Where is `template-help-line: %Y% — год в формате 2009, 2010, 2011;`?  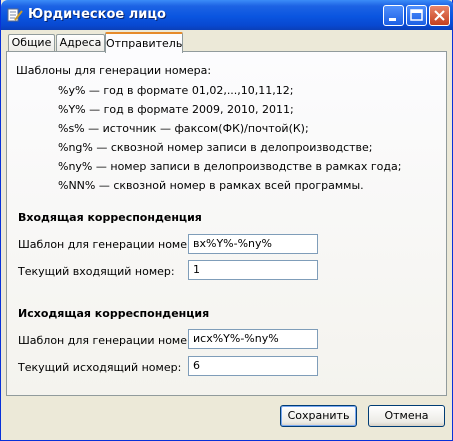 template-help-line: %Y% — год в формате 2009, 2010, 2011; is located at coordinates (176, 109).